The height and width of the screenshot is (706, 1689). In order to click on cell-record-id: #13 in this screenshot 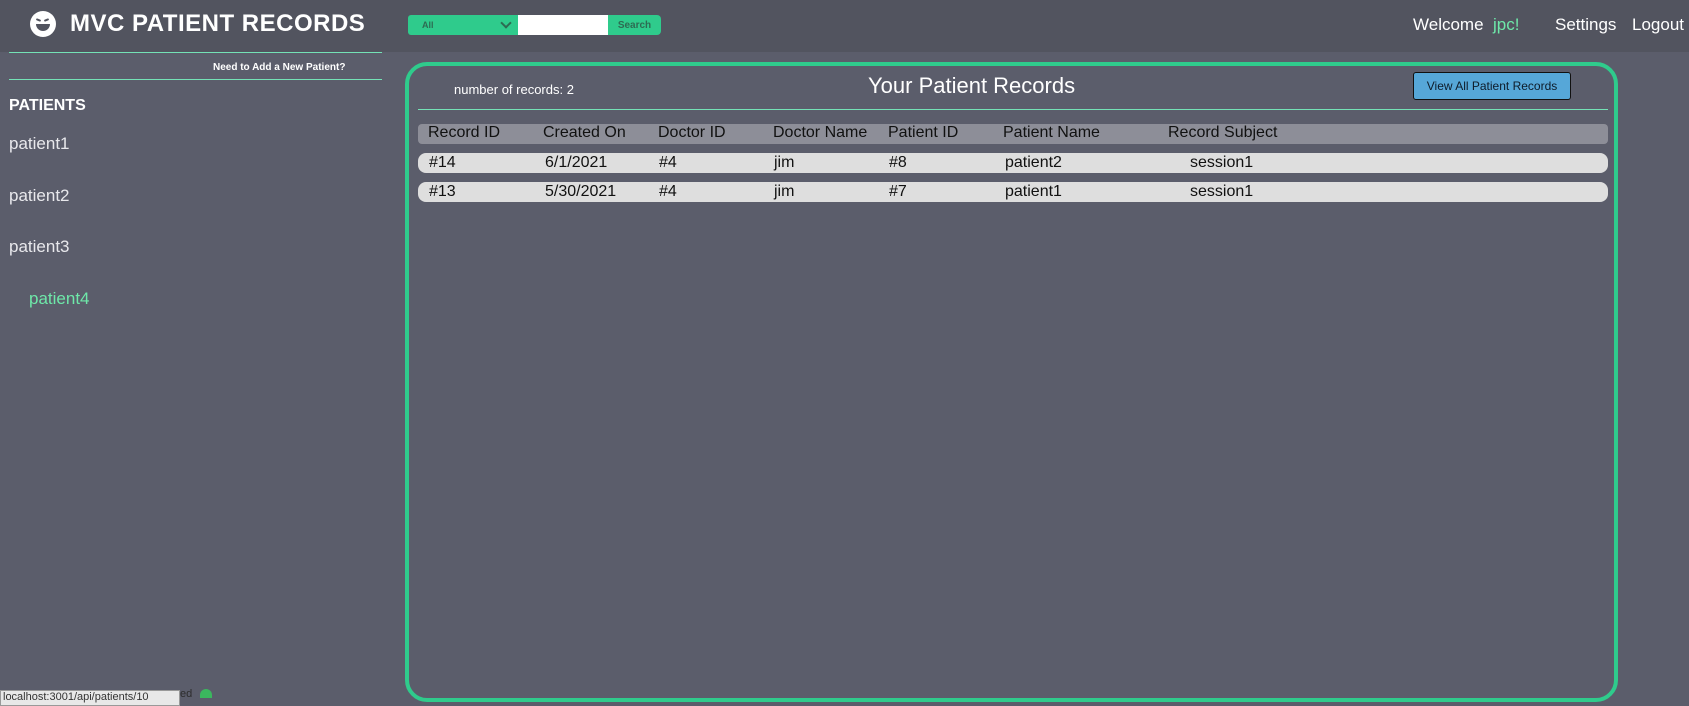, I will do `click(442, 191)`.